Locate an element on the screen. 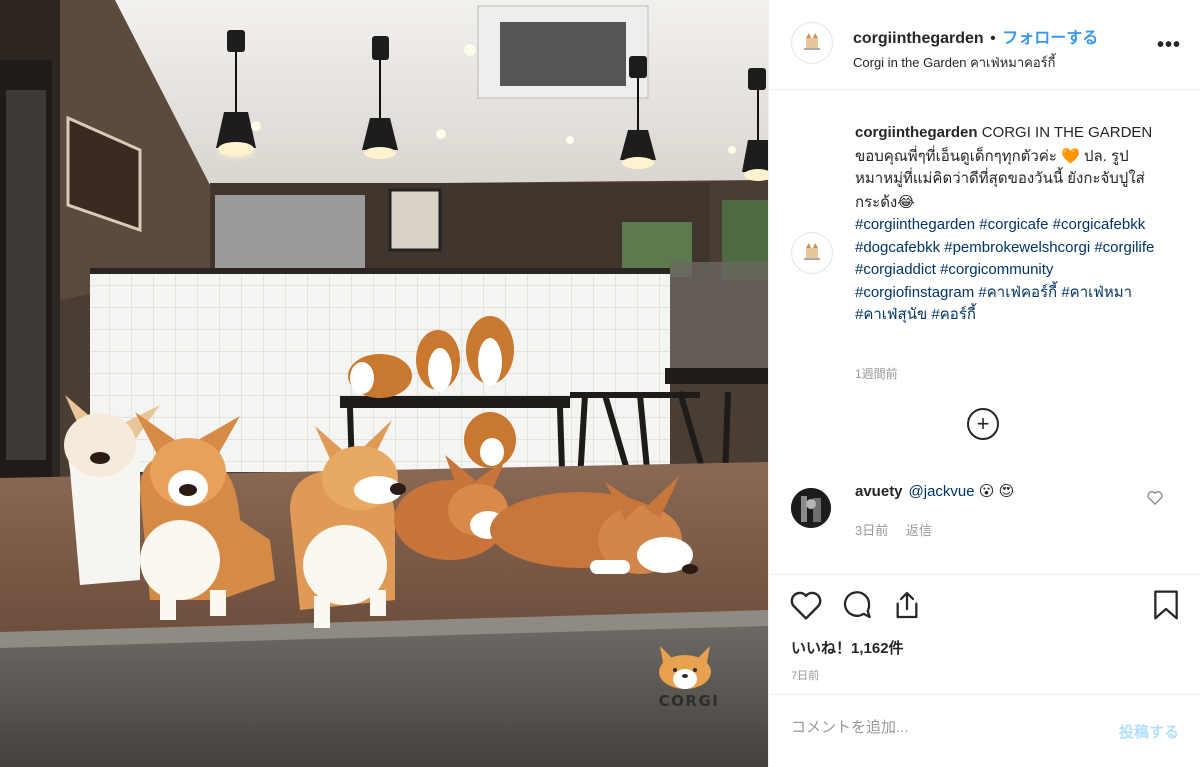 Image resolution: width=1200 pixels, height=767 pixels. load-more-comments-button: + is located at coordinates (983, 424).